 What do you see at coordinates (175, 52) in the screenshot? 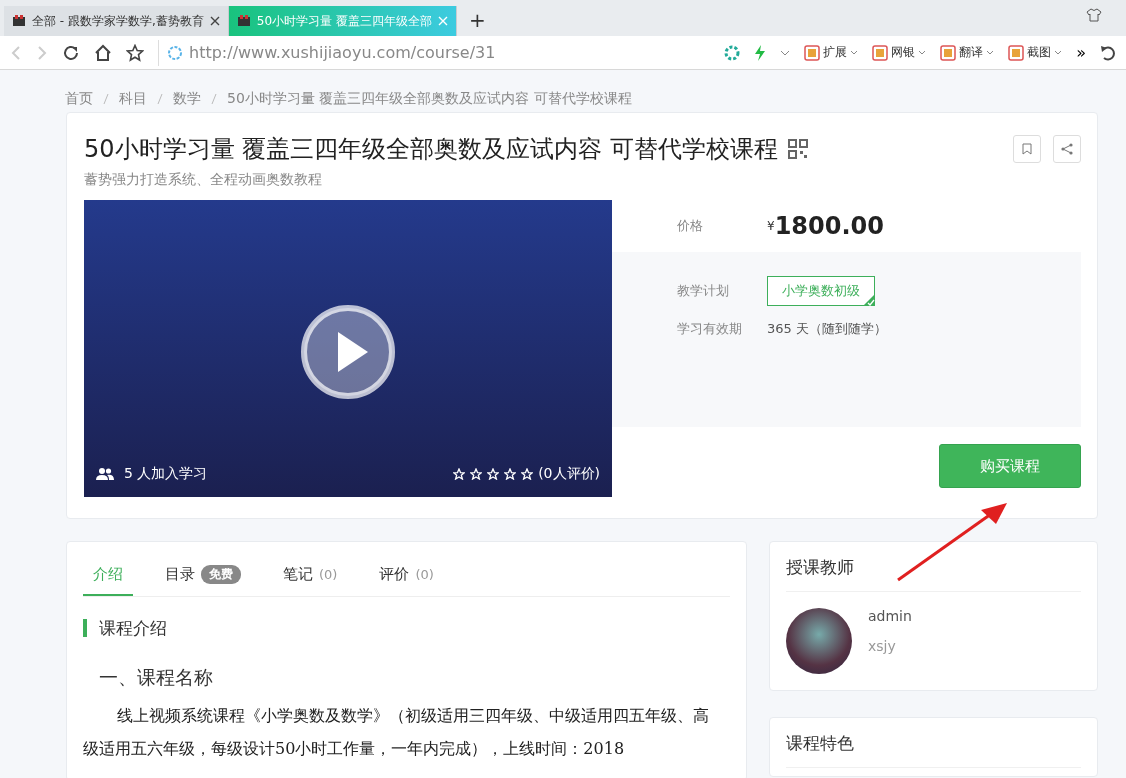
I see `page-icon` at bounding box center [175, 52].